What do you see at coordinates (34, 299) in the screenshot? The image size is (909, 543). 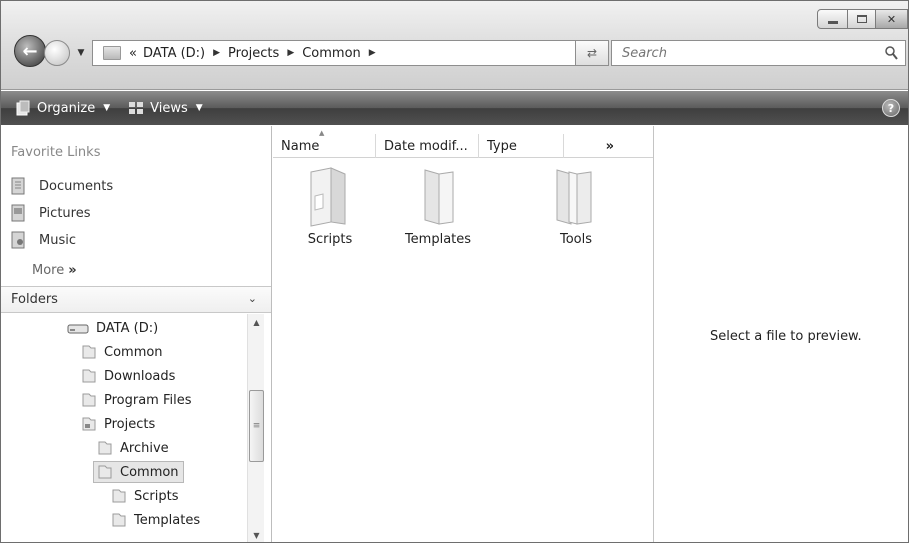 I see `folders-title: Folders` at bounding box center [34, 299].